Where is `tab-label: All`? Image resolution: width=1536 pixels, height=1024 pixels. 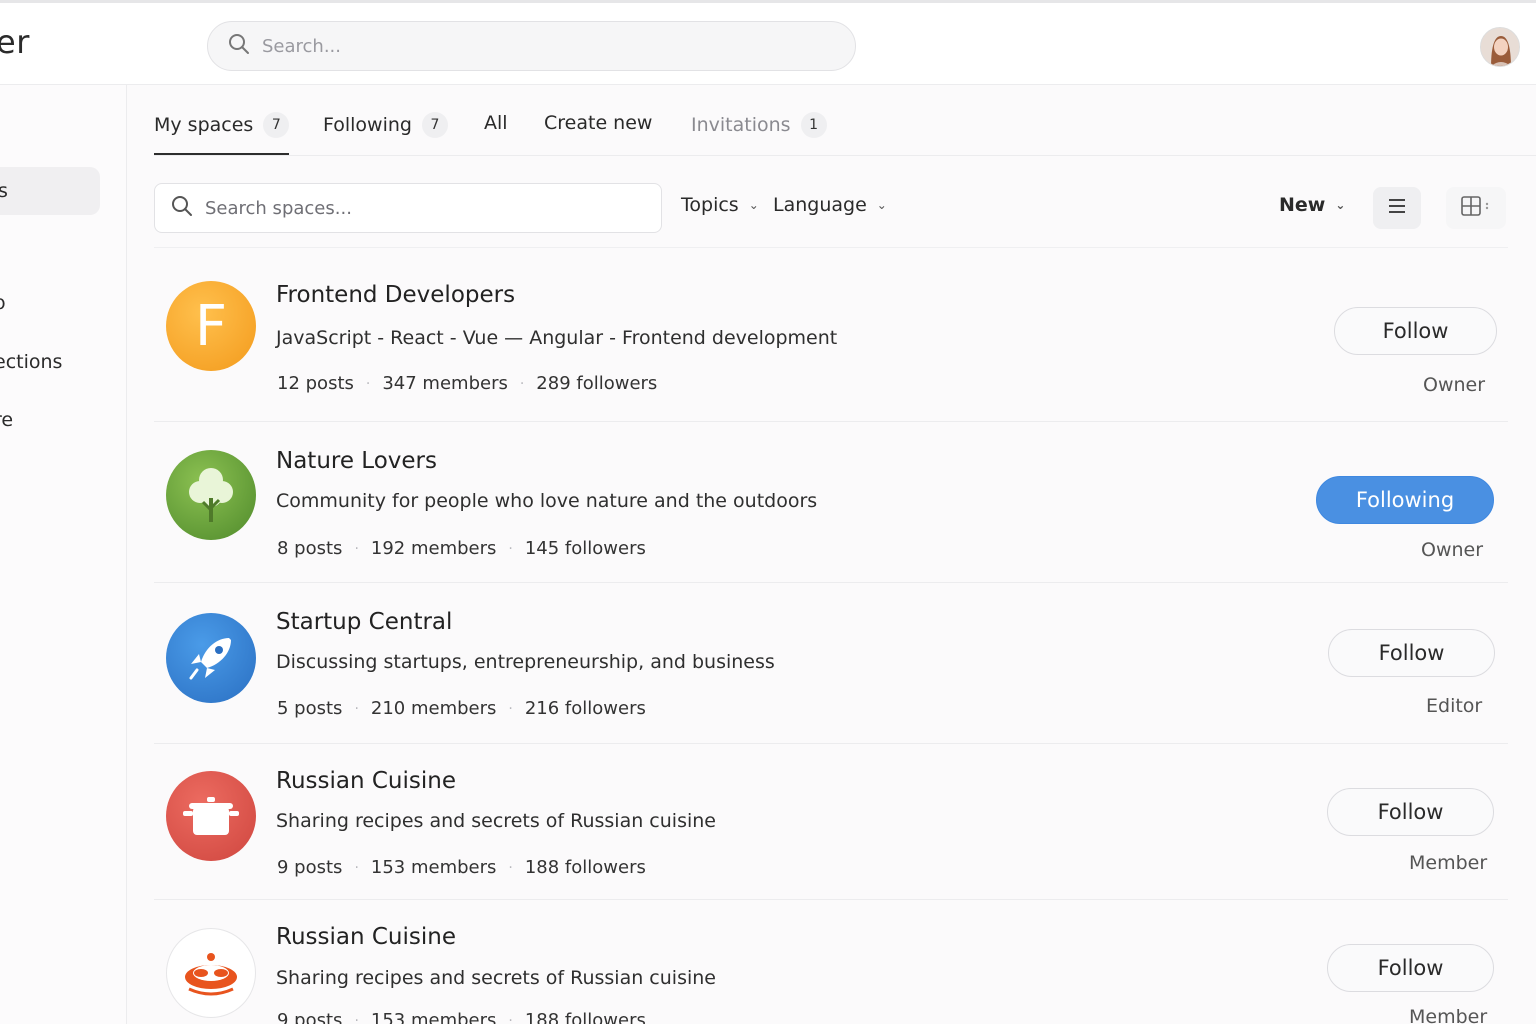 tab-label: All is located at coordinates (496, 123).